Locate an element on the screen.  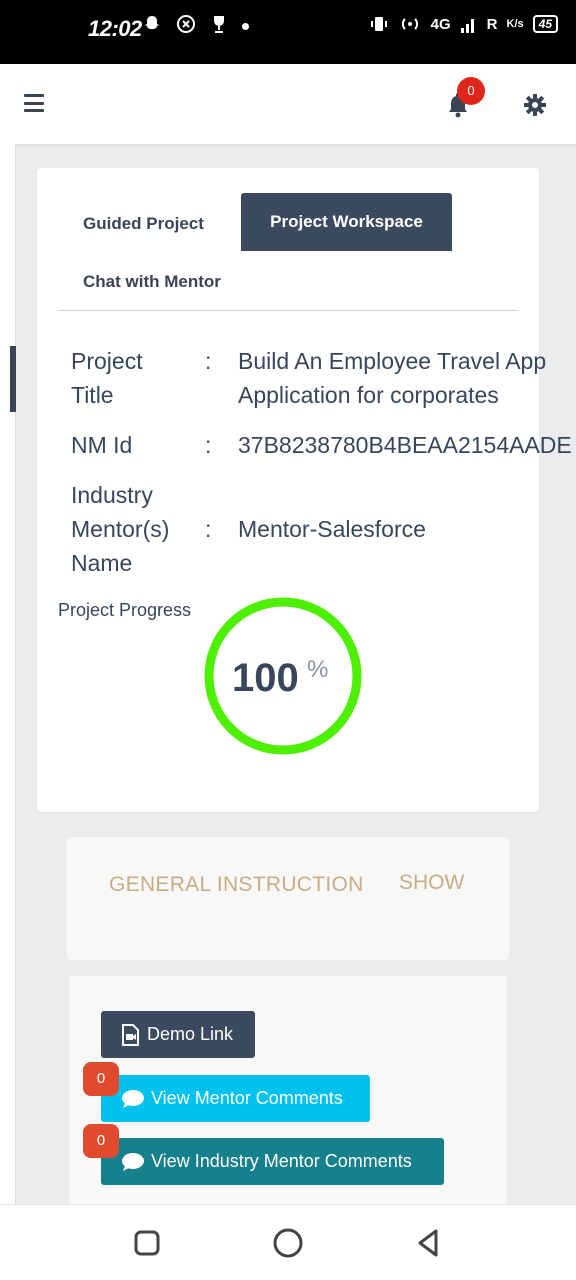
progress-value: 100 is located at coordinates (265, 678).